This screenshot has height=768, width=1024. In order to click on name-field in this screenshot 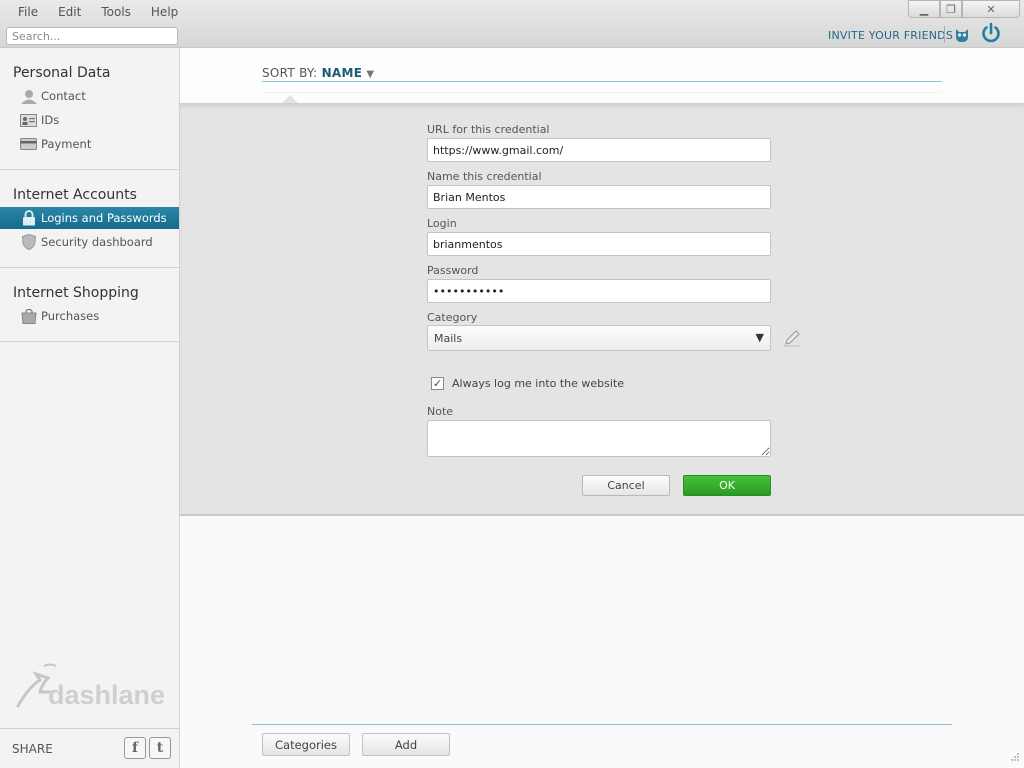, I will do `click(599, 197)`.